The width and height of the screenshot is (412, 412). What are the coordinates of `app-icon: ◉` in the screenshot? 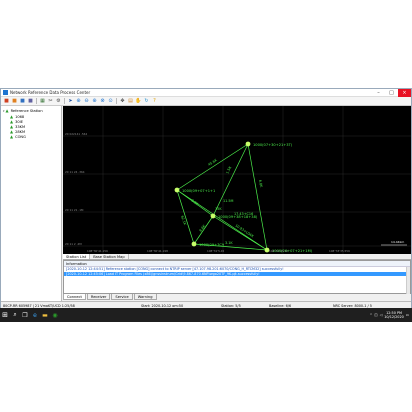 It's located at (55, 315).